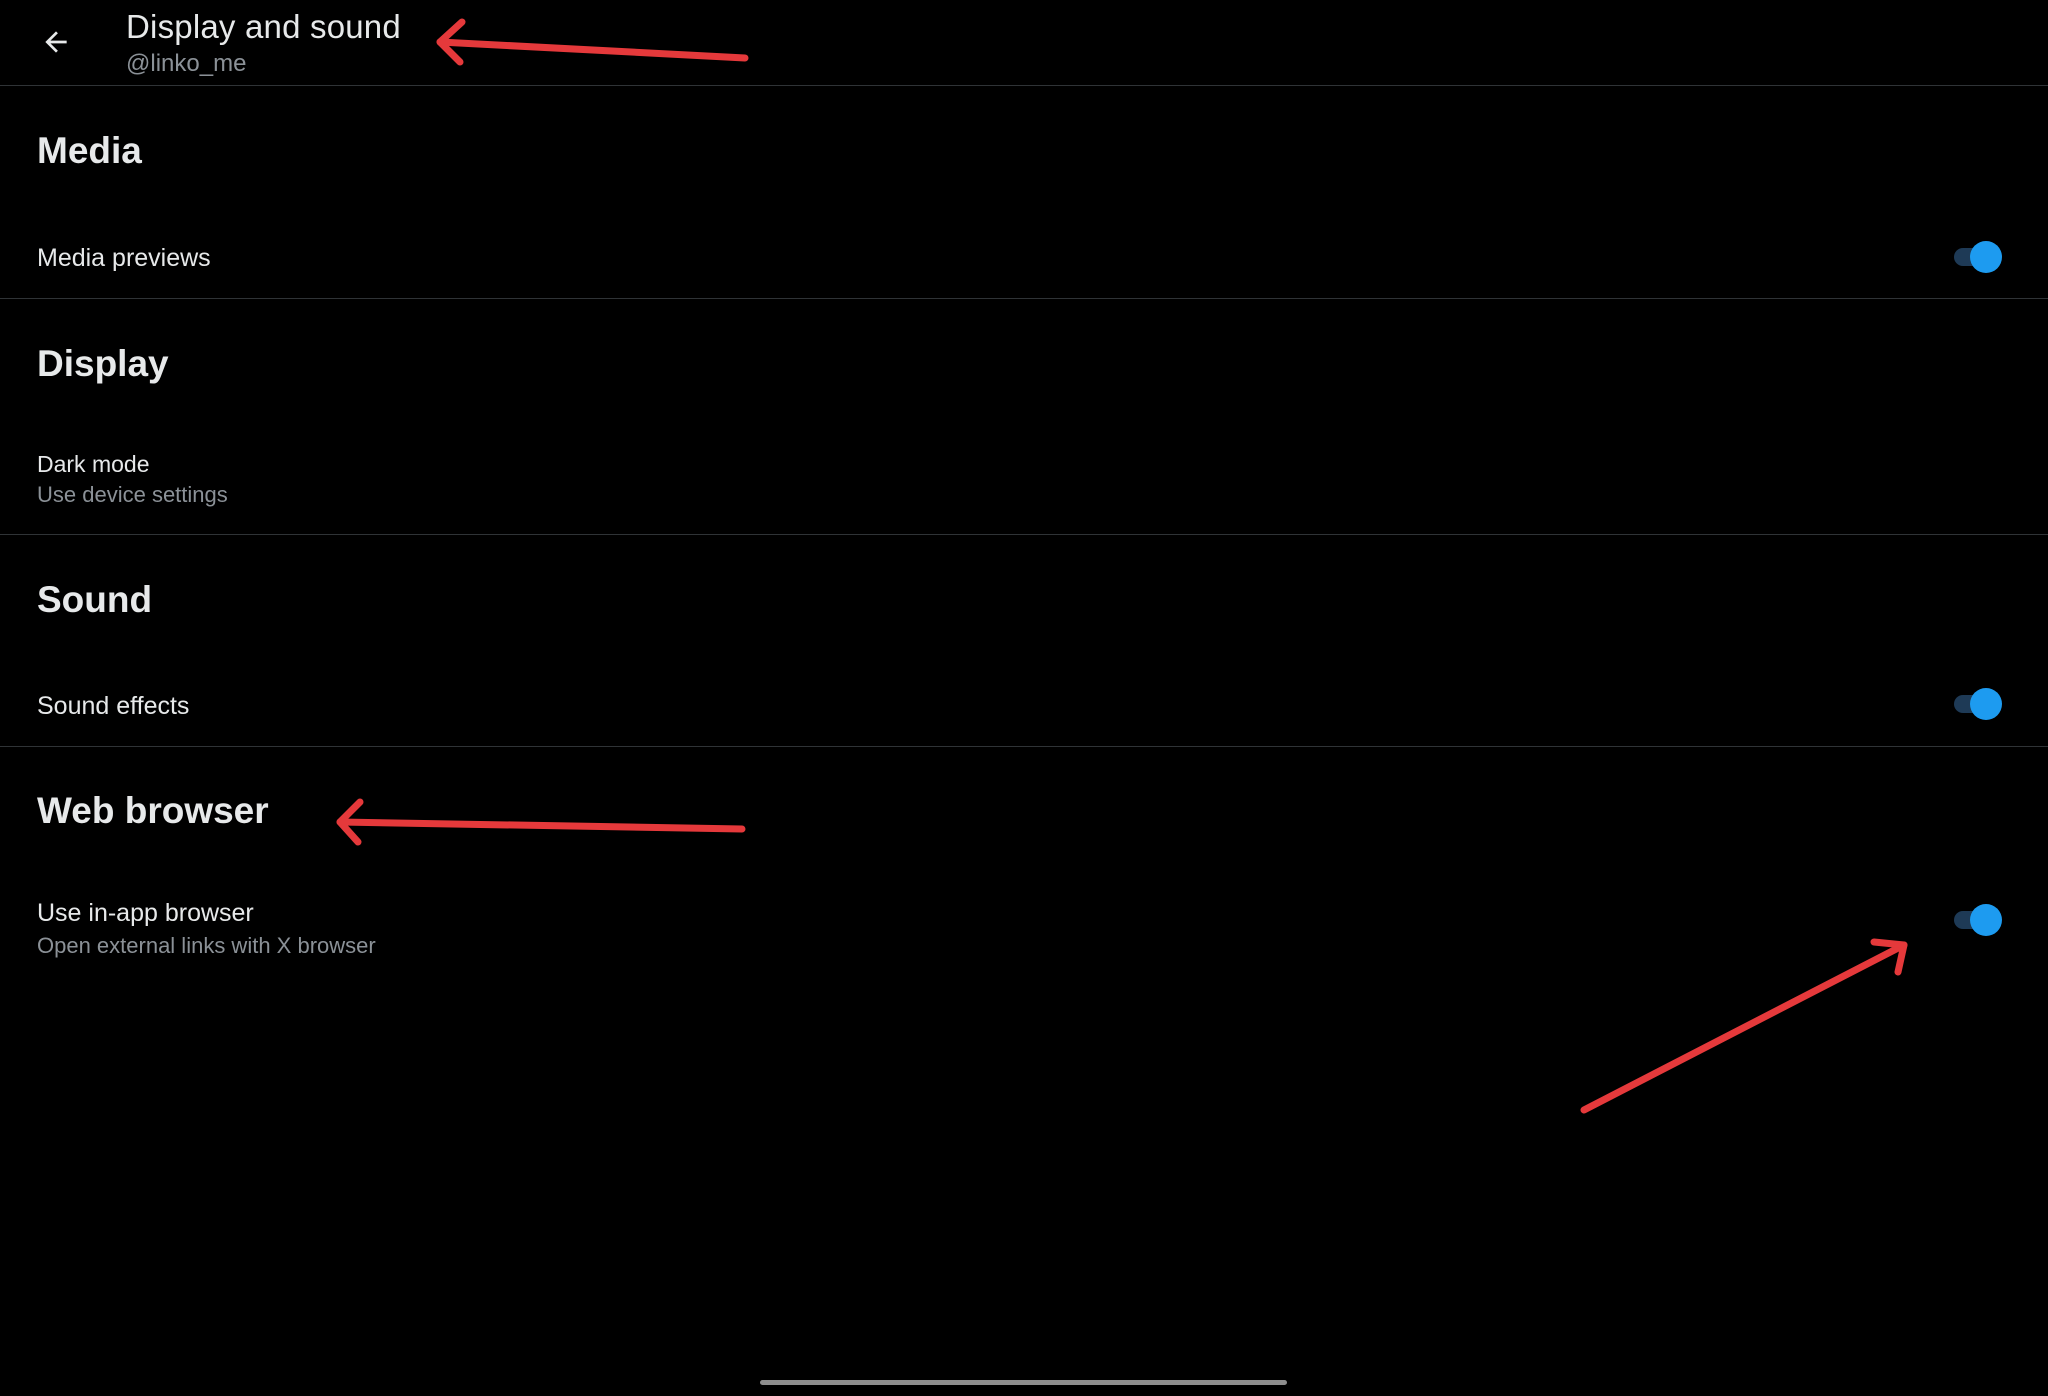  Describe the element at coordinates (1023, 1382) in the screenshot. I see `home-indicator` at that location.